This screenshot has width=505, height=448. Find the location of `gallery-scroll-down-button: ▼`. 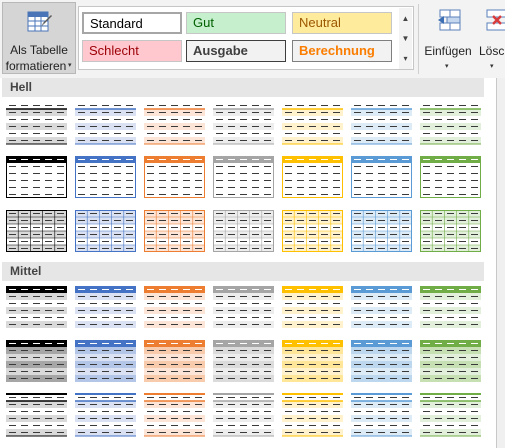

gallery-scroll-down-button: ▼ is located at coordinates (405, 38).